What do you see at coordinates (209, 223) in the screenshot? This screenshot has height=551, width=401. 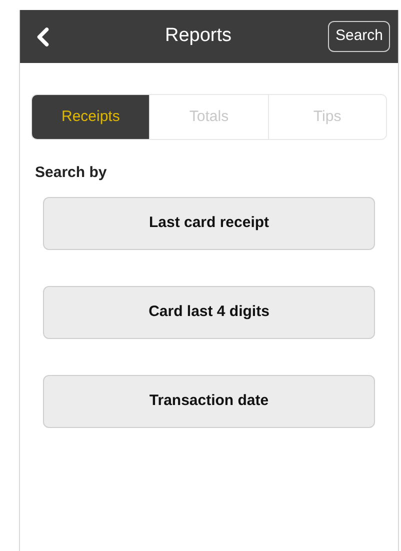 I see `search-option-button: Last card receipt` at bounding box center [209, 223].